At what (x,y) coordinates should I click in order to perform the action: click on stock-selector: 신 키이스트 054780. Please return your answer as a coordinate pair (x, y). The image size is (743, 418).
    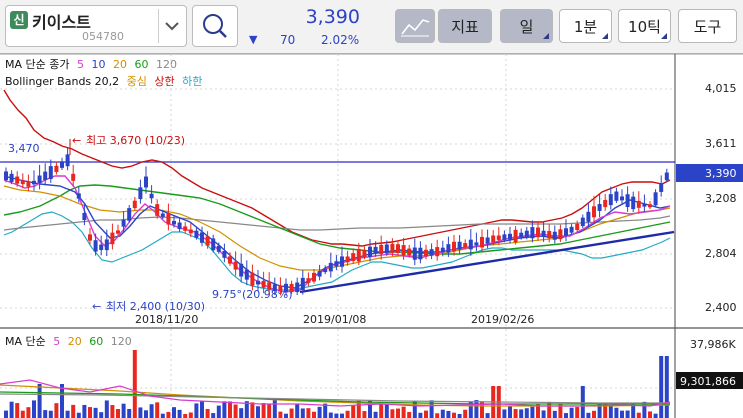
    Looking at the image, I should click on (96, 26).